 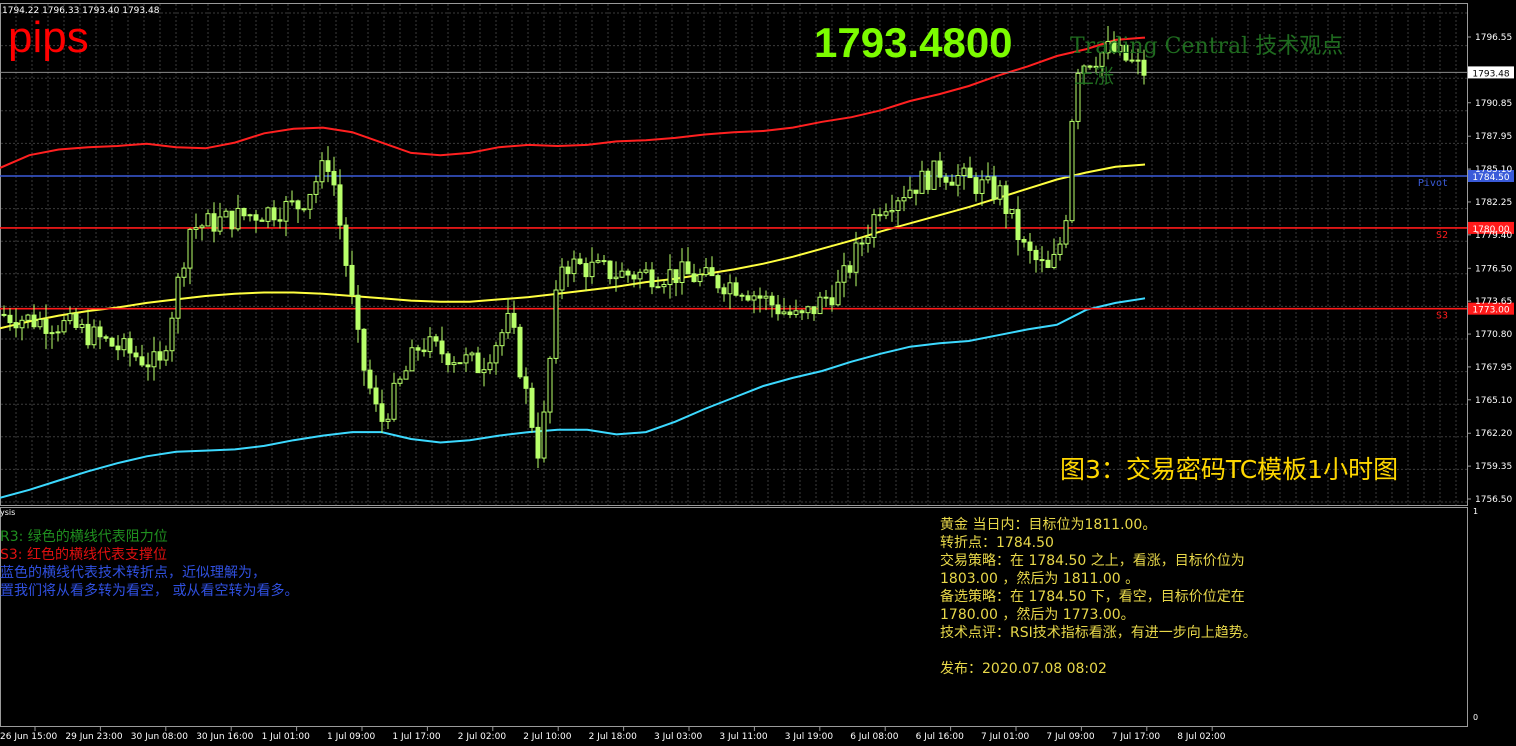 I want to click on price-tick-label: 1767.95, so click(x=1493, y=368).